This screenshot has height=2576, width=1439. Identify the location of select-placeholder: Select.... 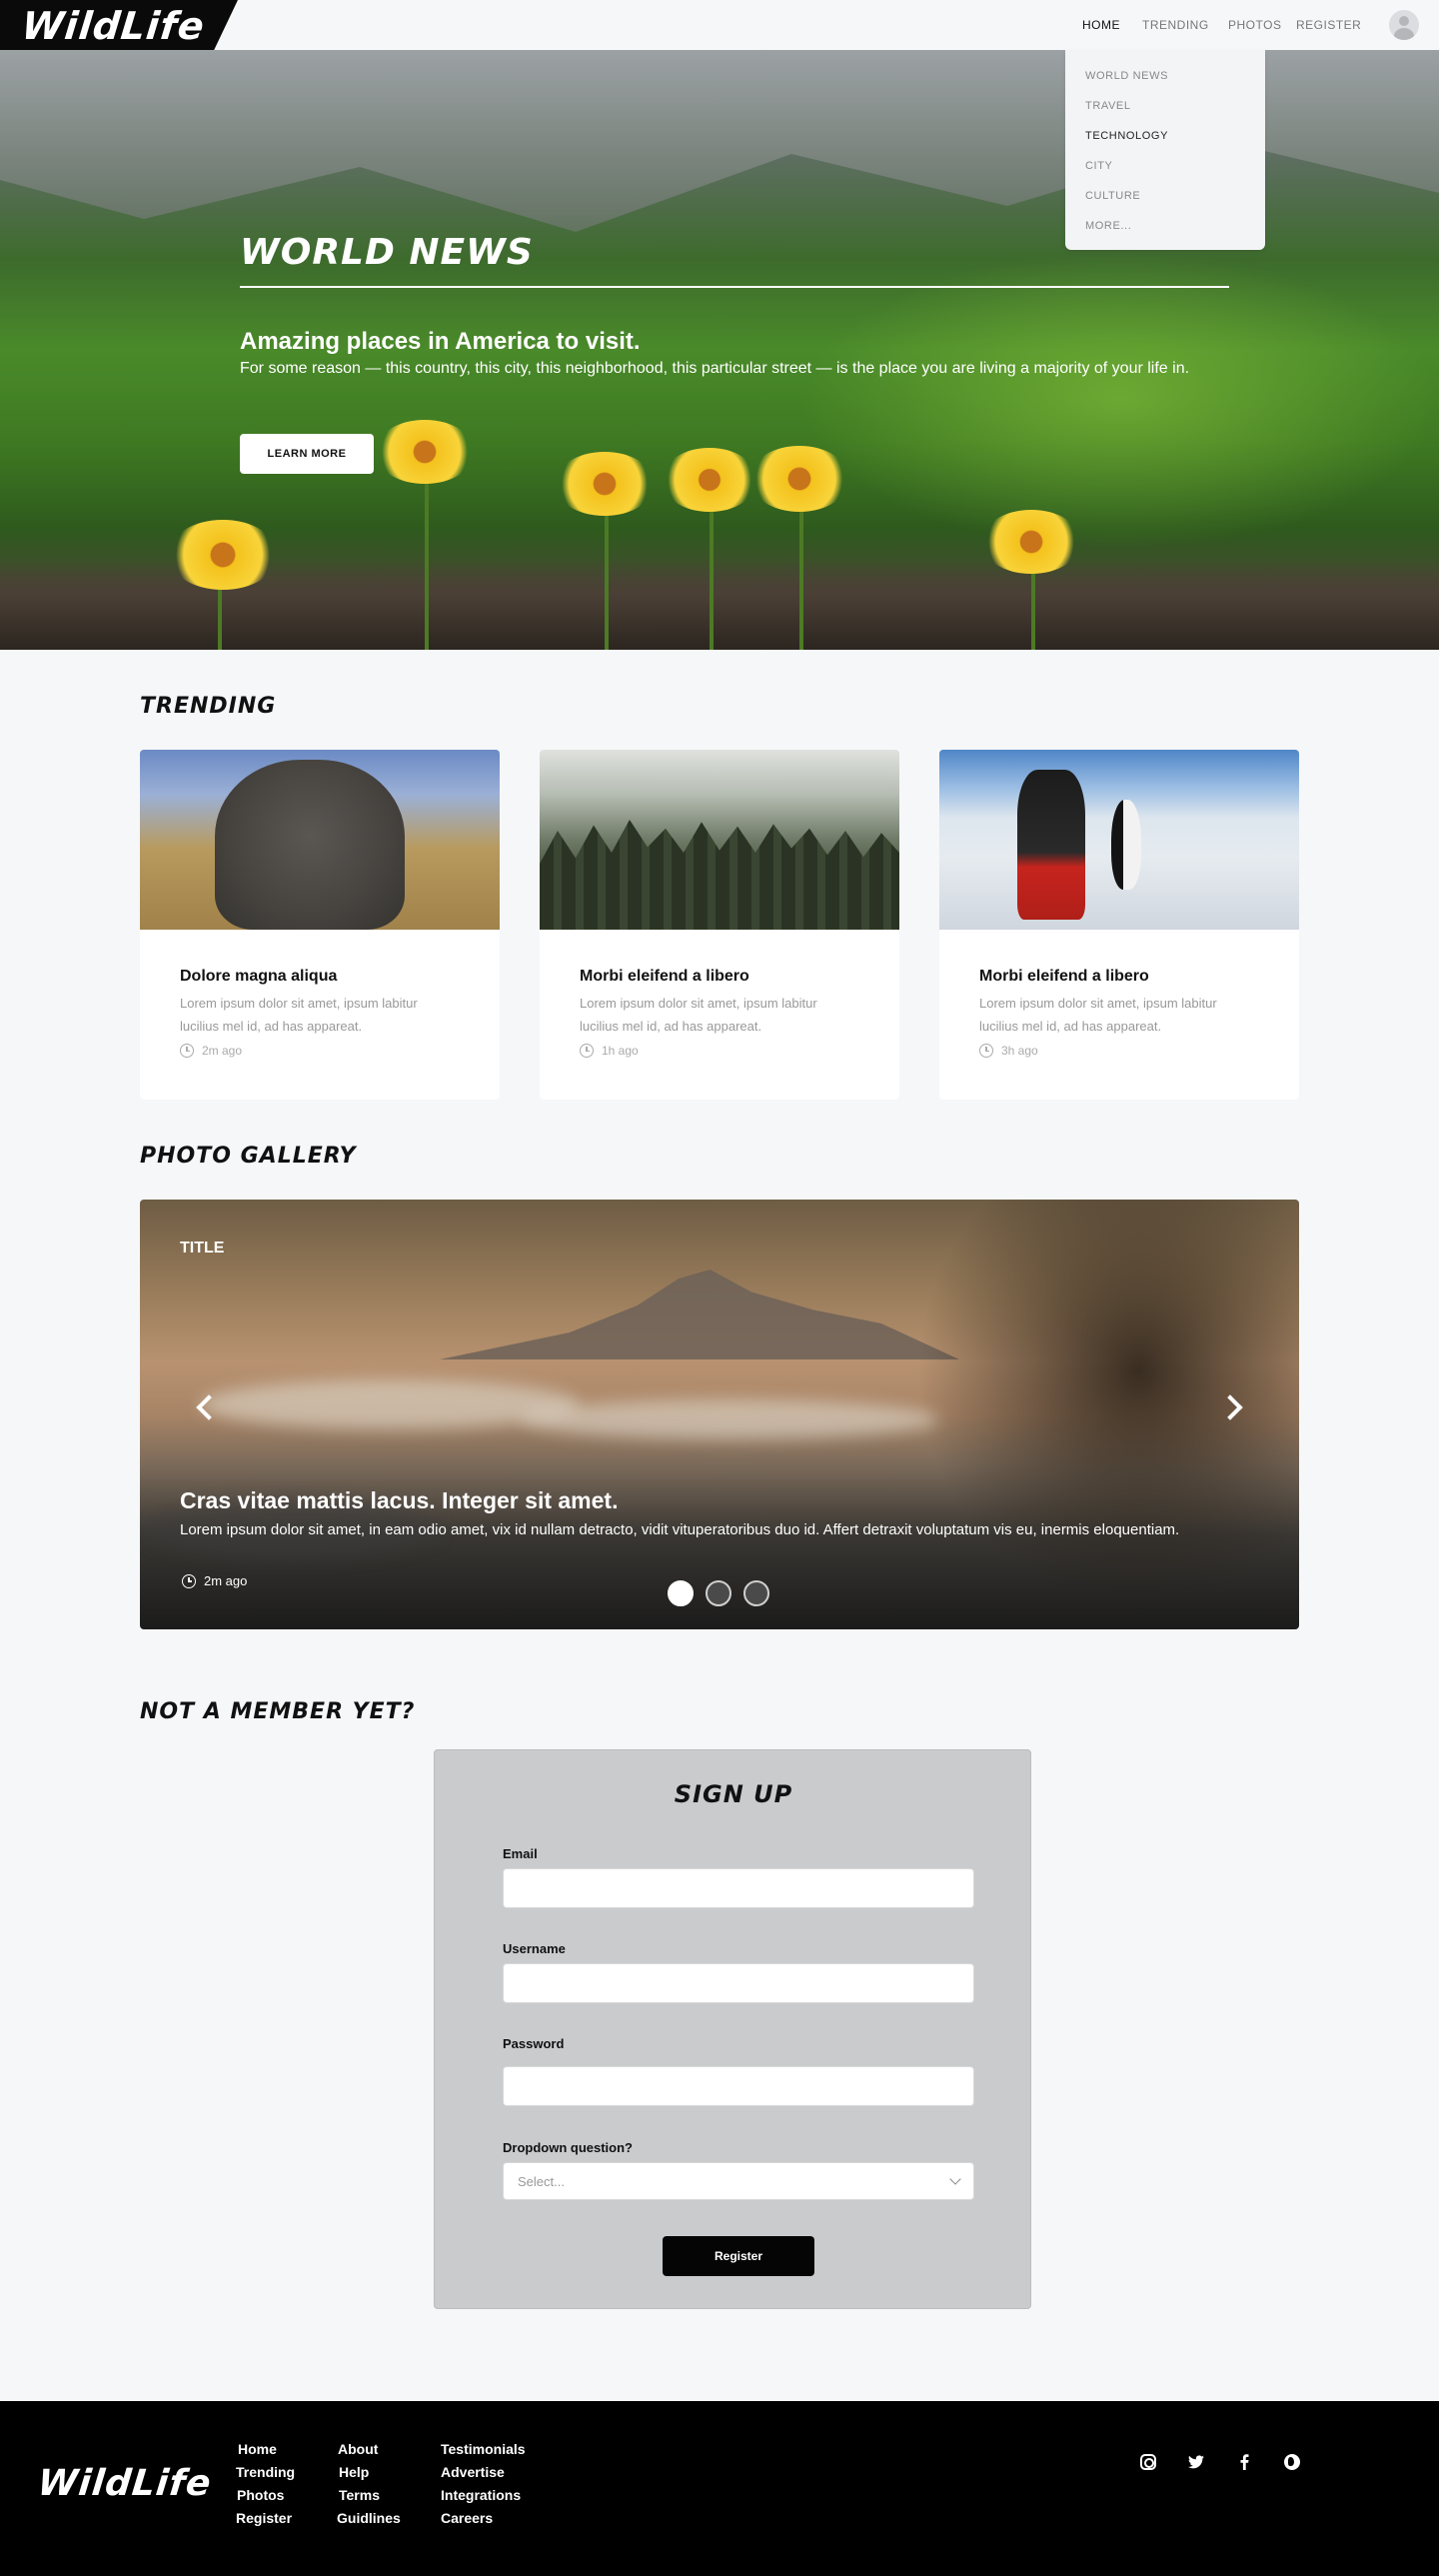
(541, 2181).